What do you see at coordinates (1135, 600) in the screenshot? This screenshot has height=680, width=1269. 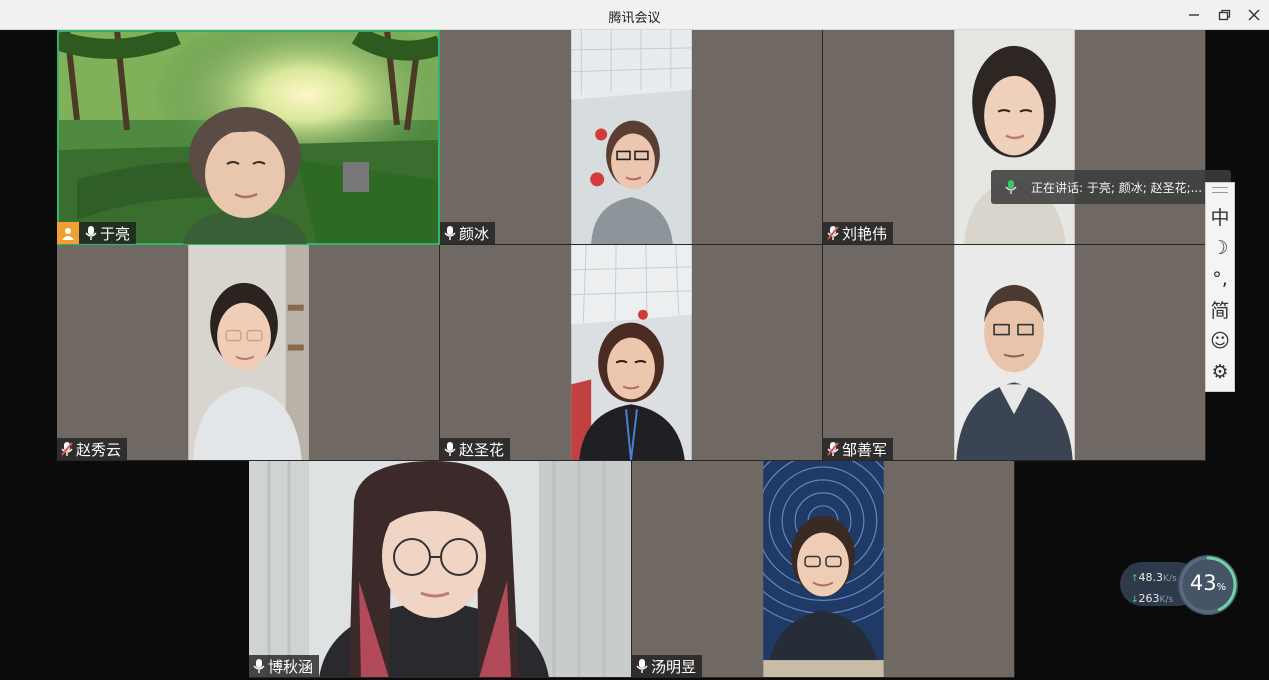 I see `download-arrow-icon: ↓` at bounding box center [1135, 600].